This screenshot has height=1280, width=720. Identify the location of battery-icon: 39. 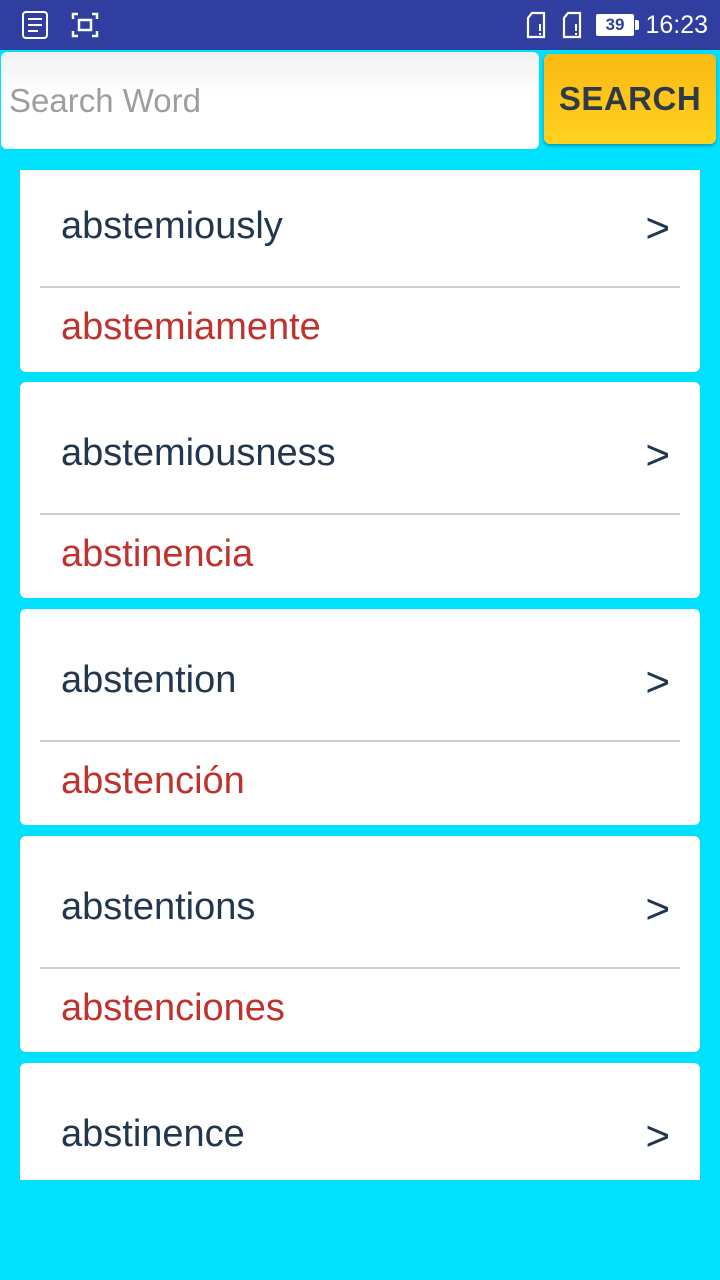
(617, 25).